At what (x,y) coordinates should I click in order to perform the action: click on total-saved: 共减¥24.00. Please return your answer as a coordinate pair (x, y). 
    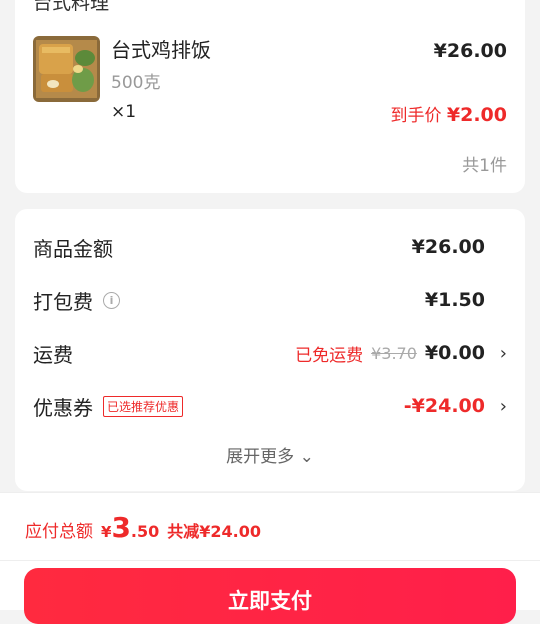
    Looking at the image, I should click on (214, 531).